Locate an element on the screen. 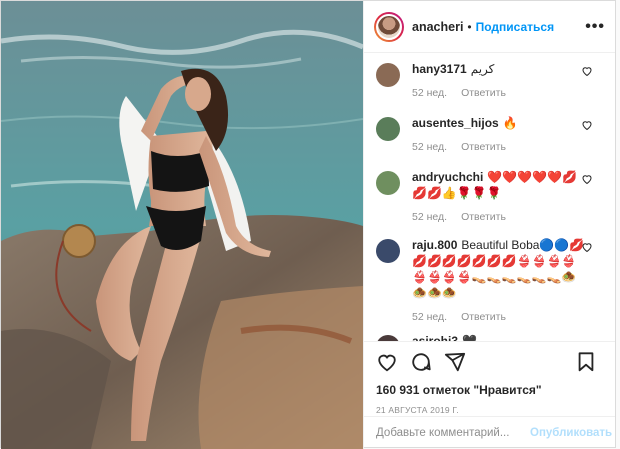  post-header: anacheri • Подписаться ••• is located at coordinates (489, 27).